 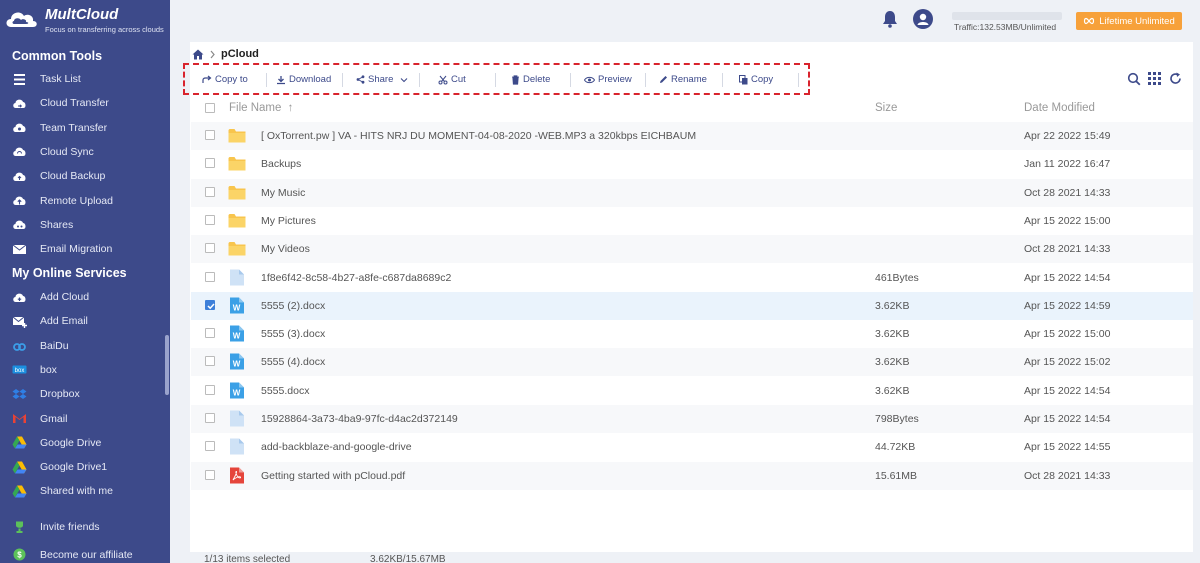 I want to click on cut-button: Cut, so click(x=452, y=79).